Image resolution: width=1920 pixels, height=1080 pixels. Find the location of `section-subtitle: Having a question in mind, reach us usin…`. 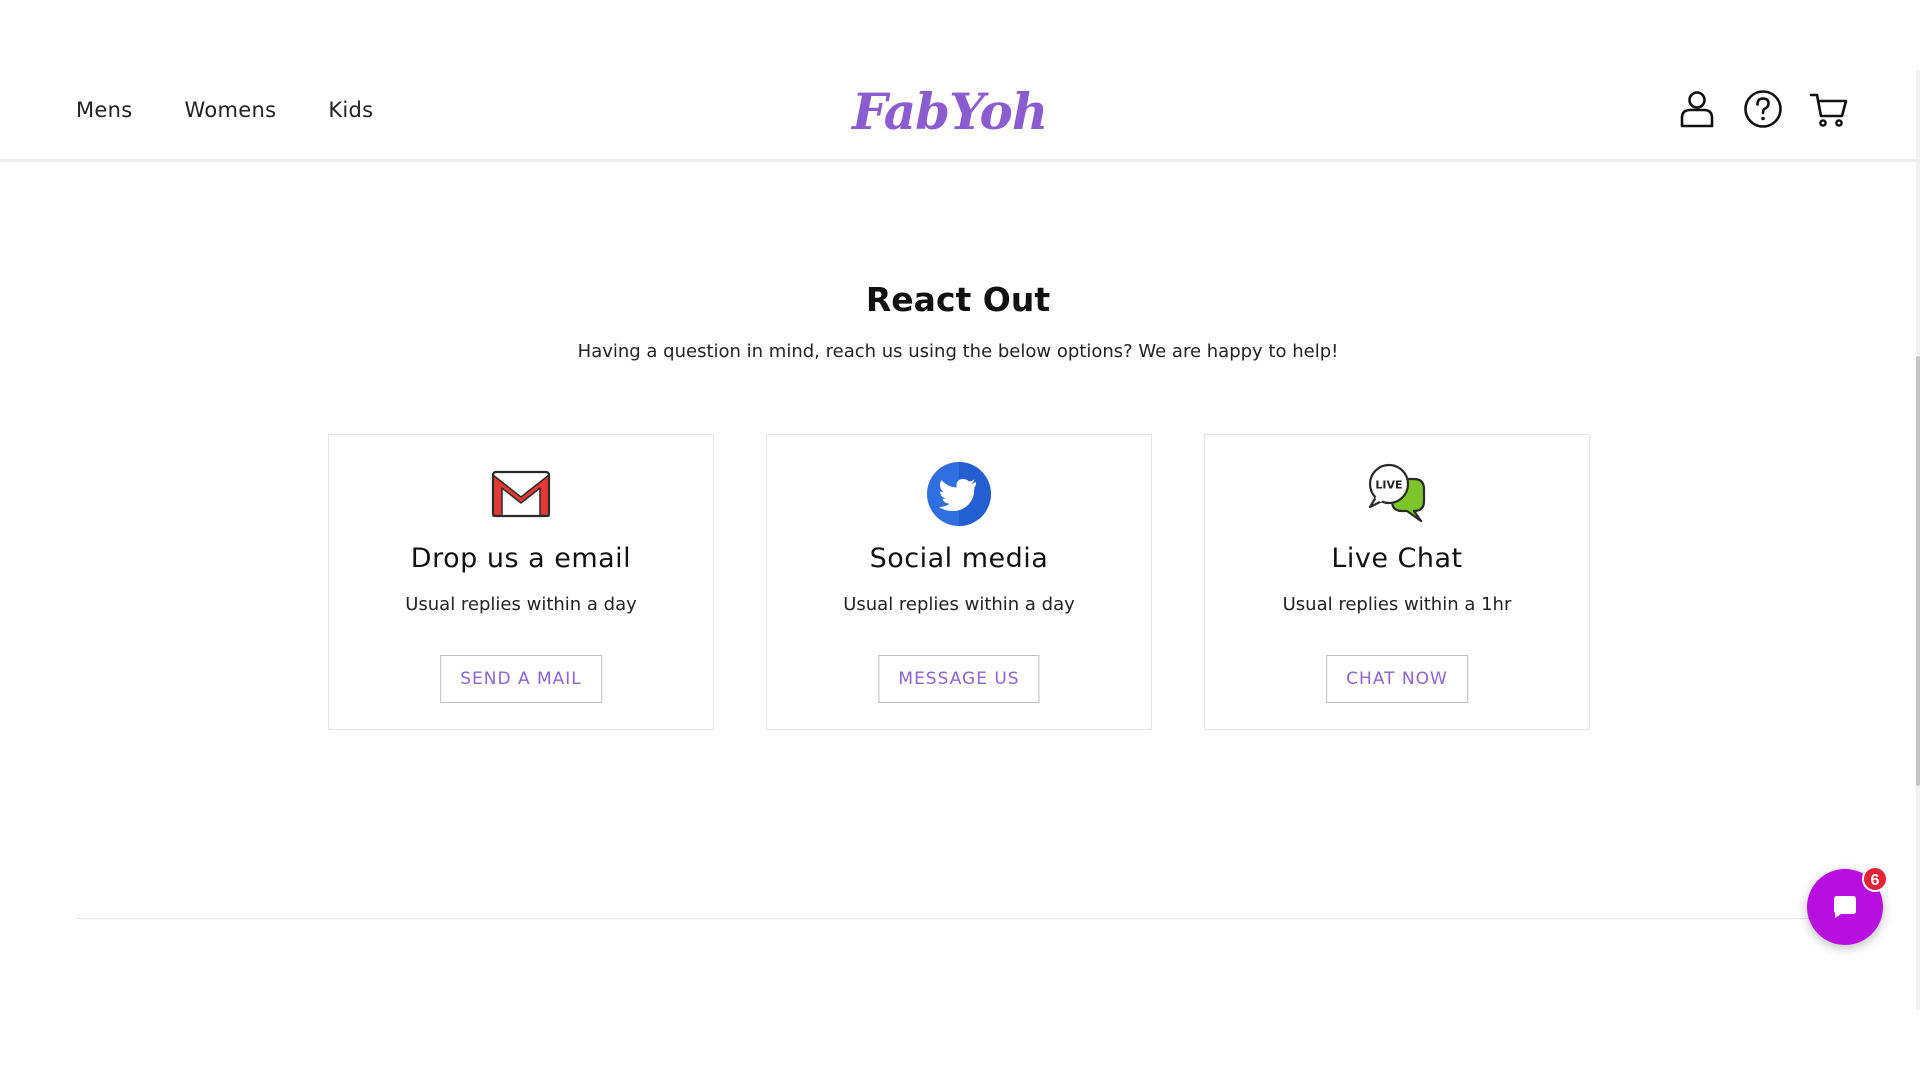

section-subtitle: Having a question in mind, reach us usin… is located at coordinates (958, 351).